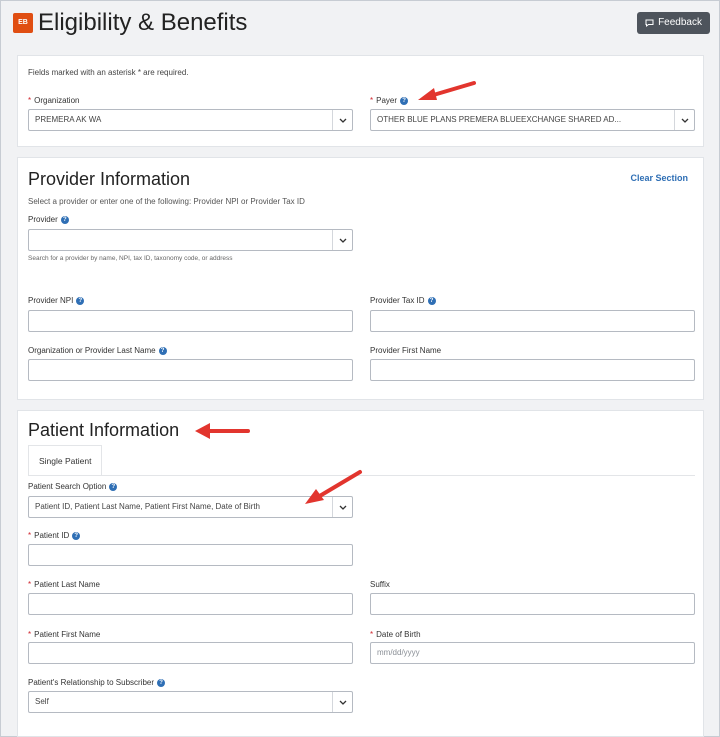  Describe the element at coordinates (65, 460) in the screenshot. I see `tab-single-patient: Single Patient` at that location.